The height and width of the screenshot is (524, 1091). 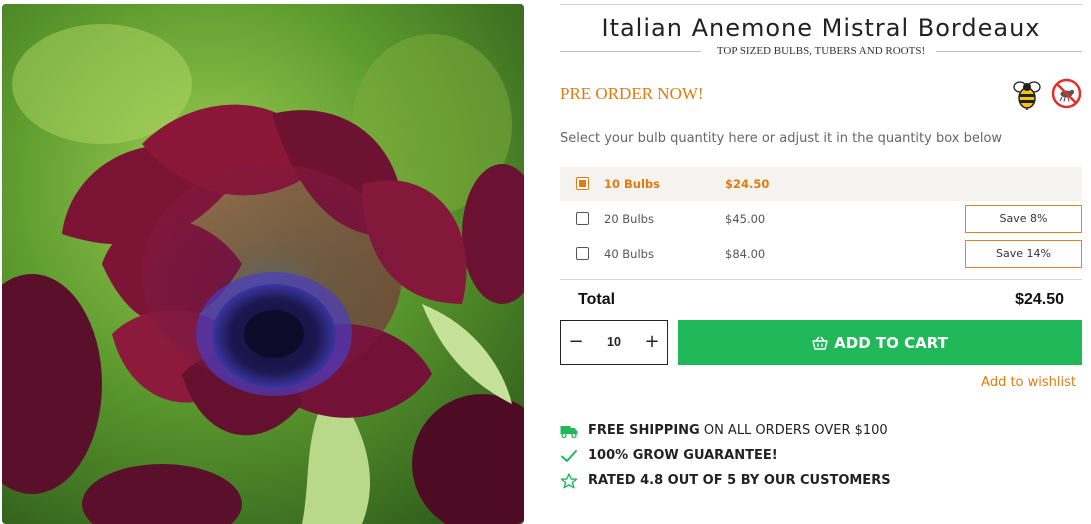 I want to click on feature-rating: RATED 4.8 OUT OF 5 BY OUR CUSTOMERS, so click(x=821, y=481).